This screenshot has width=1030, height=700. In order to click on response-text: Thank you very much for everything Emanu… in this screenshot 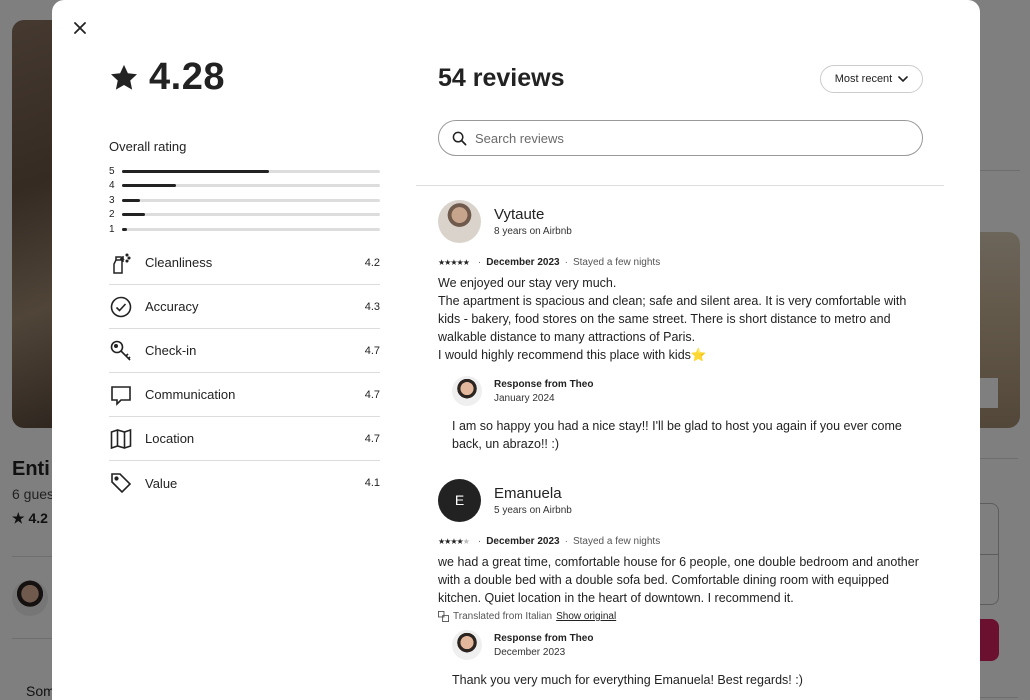, I will do `click(627, 680)`.